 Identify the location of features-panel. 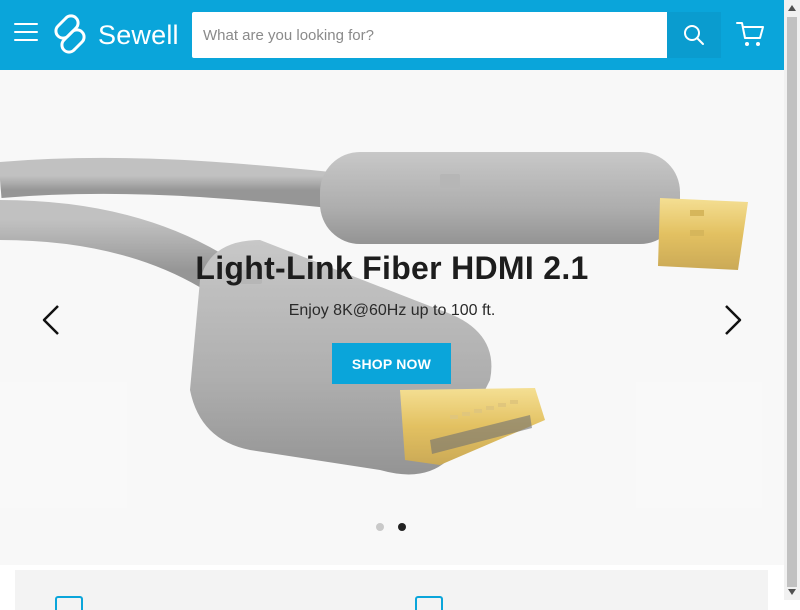
(391, 590).